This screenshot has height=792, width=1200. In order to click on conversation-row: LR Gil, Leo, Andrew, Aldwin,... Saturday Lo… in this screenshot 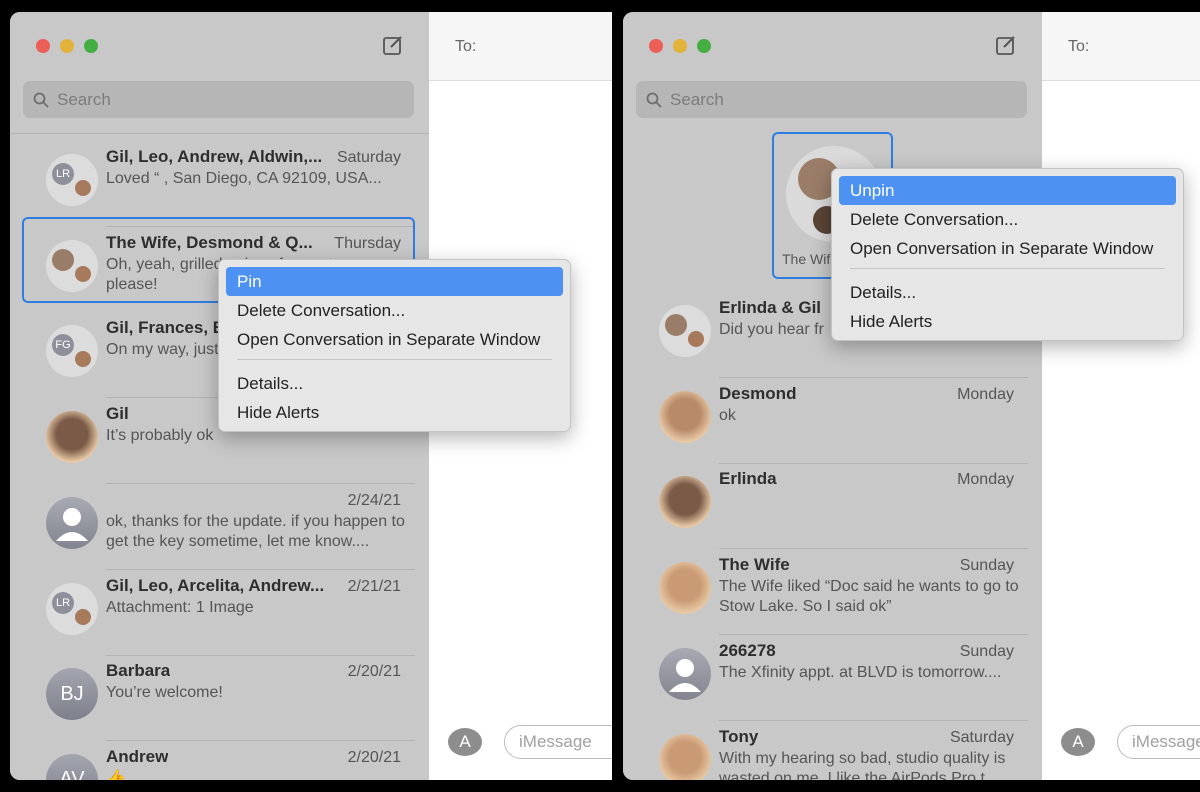, I will do `click(219, 184)`.